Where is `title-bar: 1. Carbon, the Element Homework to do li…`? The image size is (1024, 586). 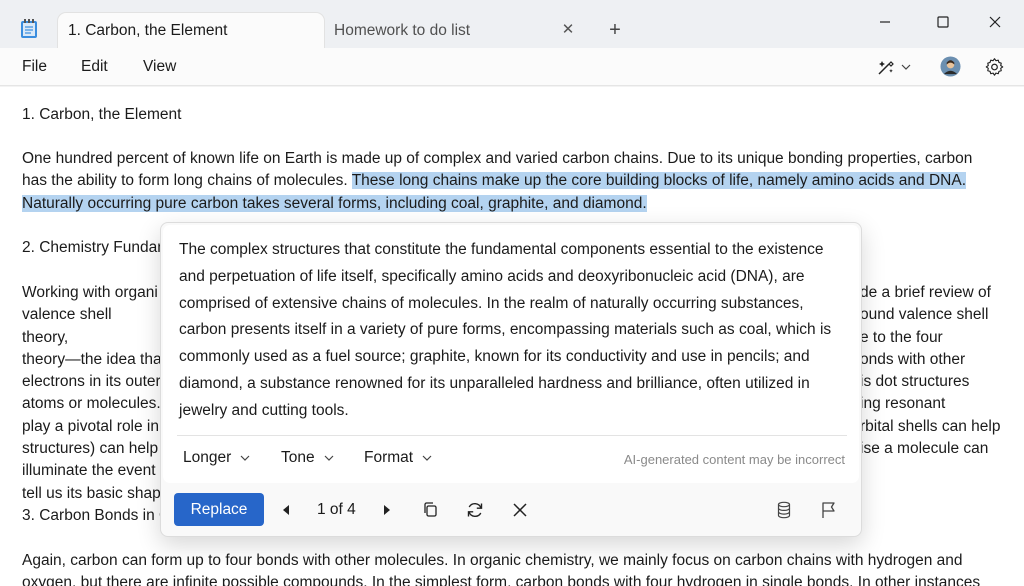
title-bar: 1. Carbon, the Element Homework to do li… is located at coordinates (512, 24).